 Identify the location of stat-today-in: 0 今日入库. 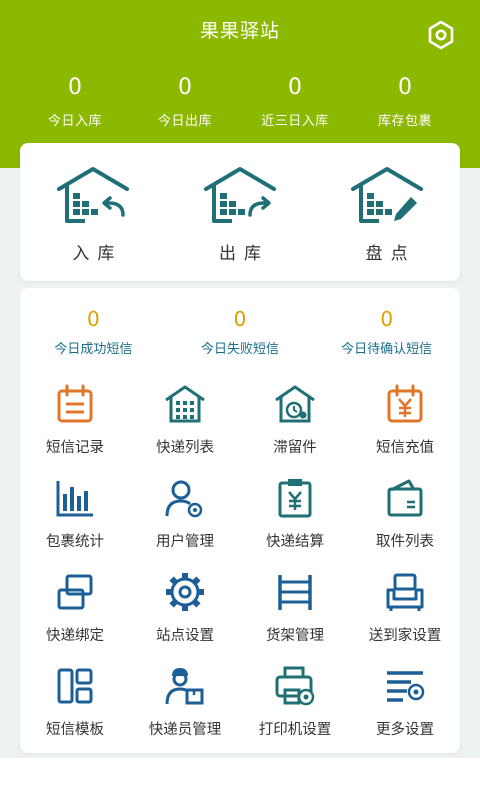
(75, 104).